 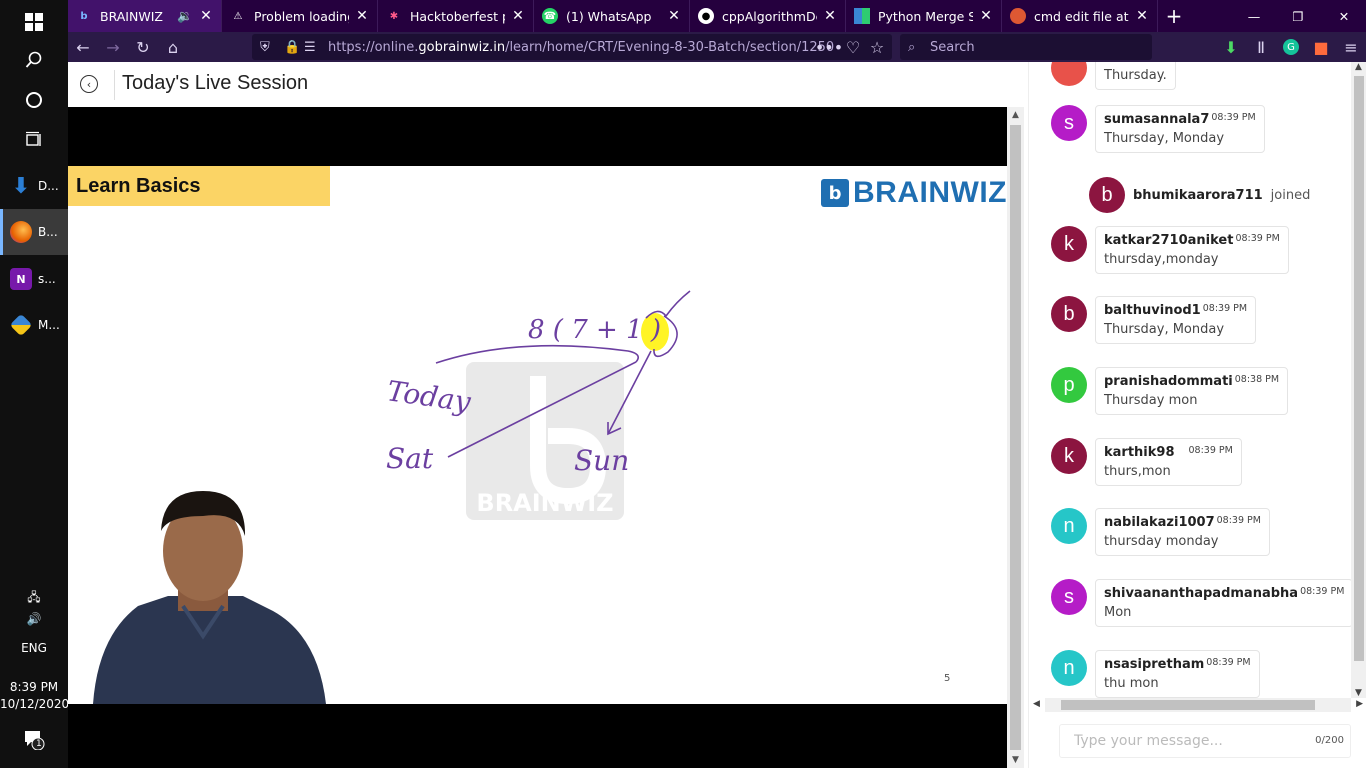 I want to click on speaker-icon: 🔊, so click(x=34, y=619).